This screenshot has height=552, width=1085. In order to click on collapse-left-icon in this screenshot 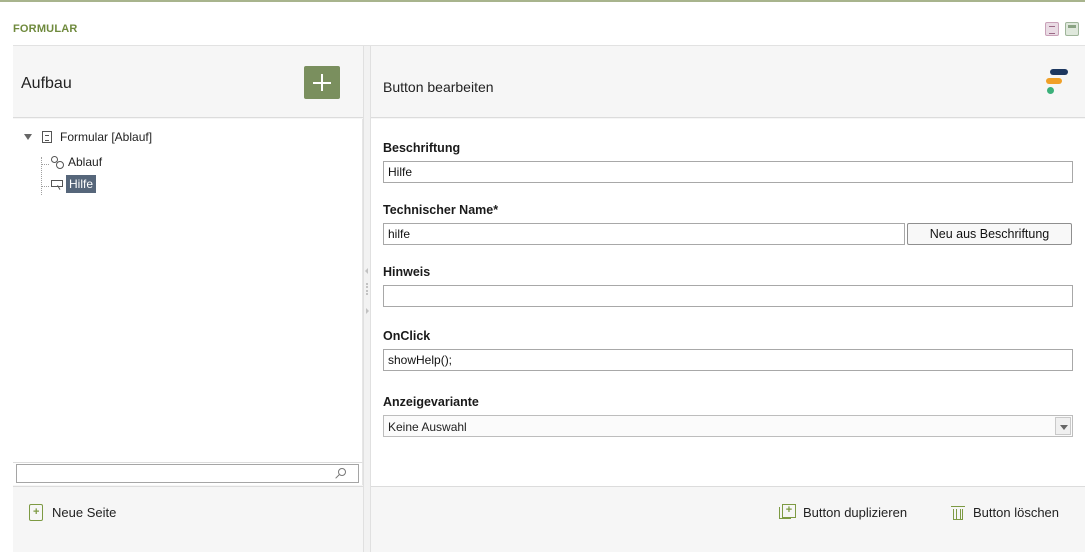, I will do `click(366, 271)`.